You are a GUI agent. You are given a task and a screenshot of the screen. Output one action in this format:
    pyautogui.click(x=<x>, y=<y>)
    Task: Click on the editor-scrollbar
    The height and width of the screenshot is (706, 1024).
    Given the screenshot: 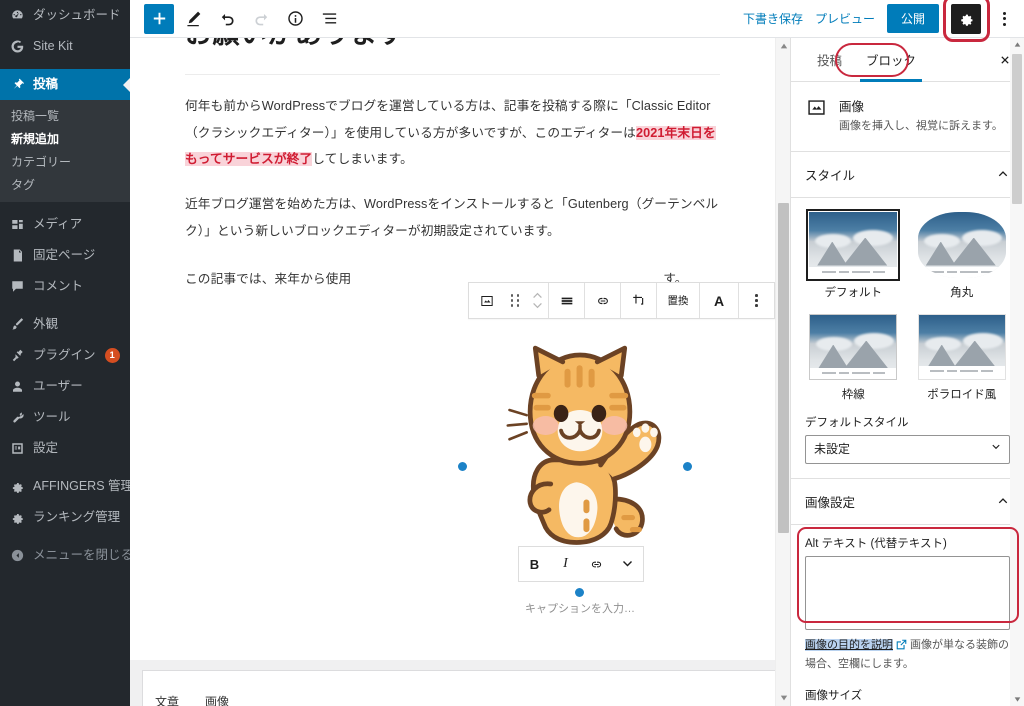 What is the action you would take?
    pyautogui.click(x=782, y=372)
    